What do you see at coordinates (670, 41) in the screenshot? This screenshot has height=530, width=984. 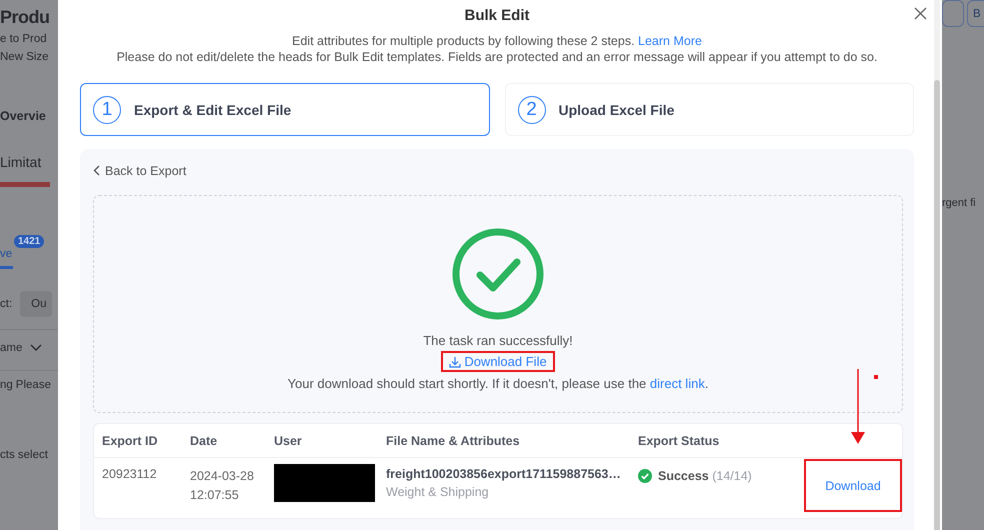 I see `learn-more-link: Learn More` at bounding box center [670, 41].